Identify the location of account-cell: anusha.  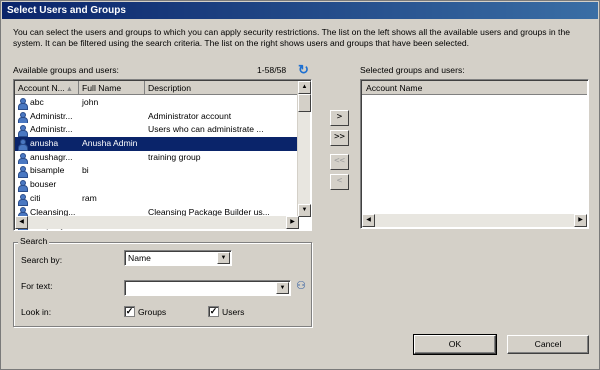
(47, 144).